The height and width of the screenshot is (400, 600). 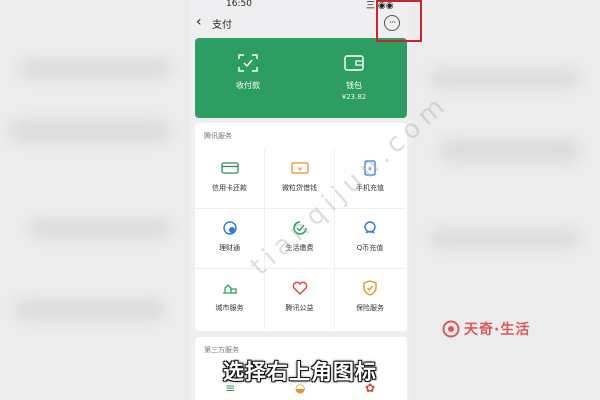 I want to click on service-label: 保险服务, so click(x=370, y=308).